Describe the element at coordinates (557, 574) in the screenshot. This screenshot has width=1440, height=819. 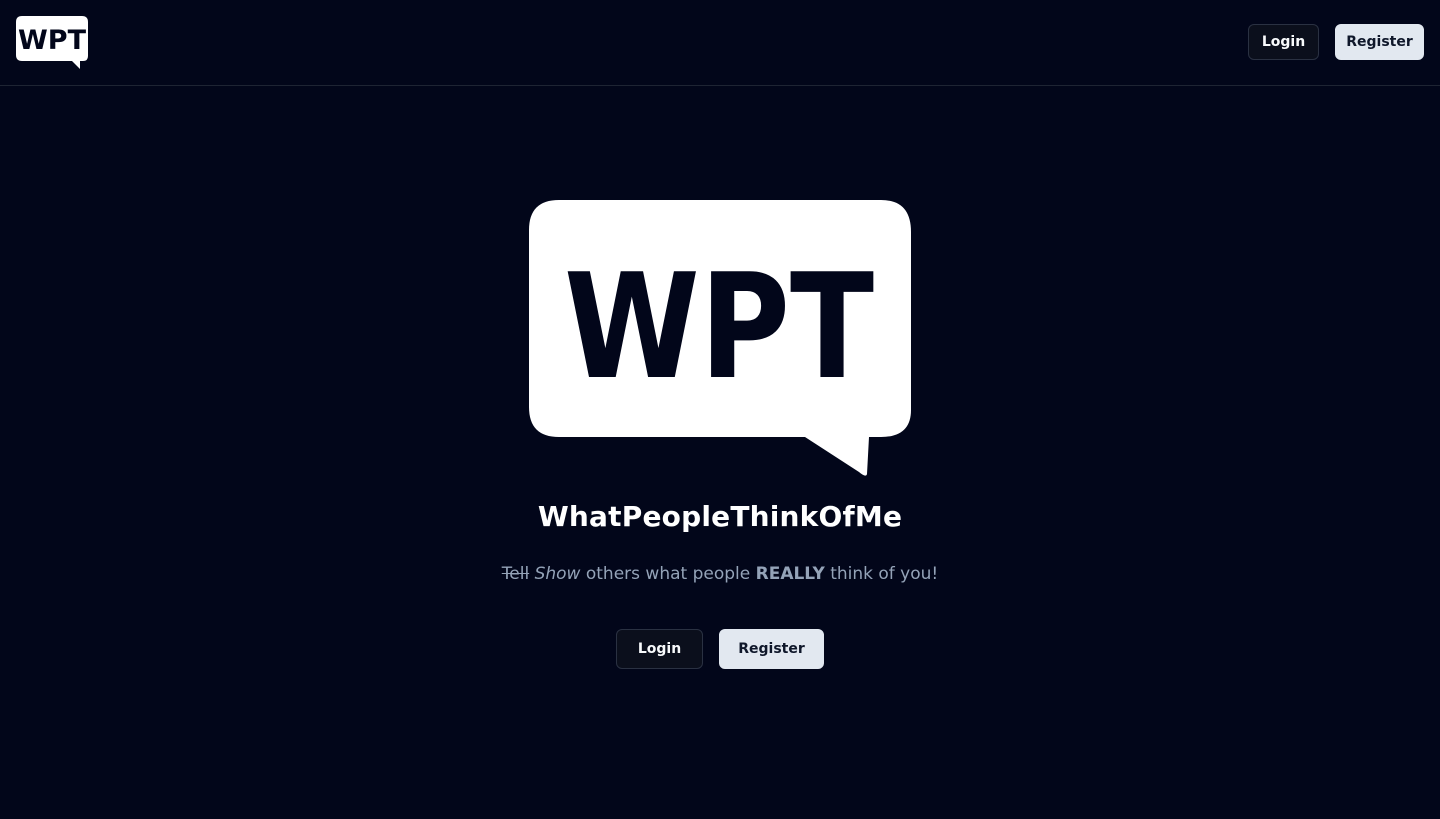
I see `tagline-italic-word: Show` at that location.